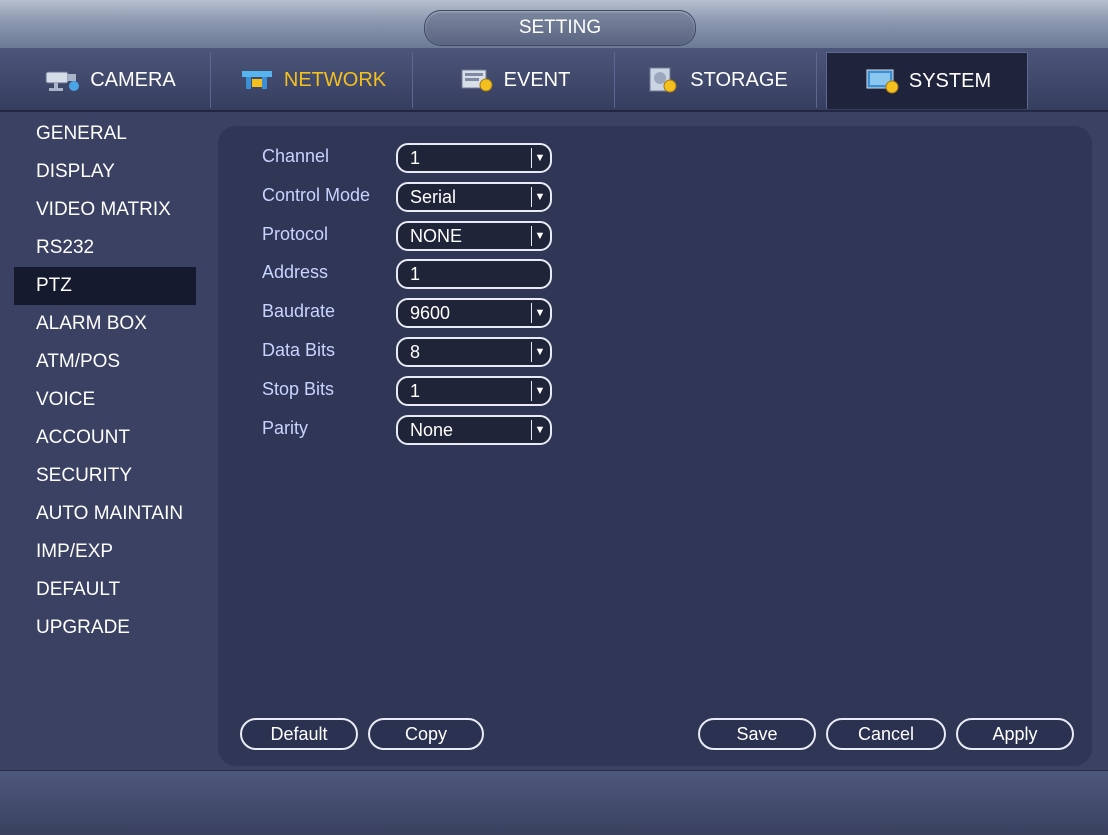  Describe the element at coordinates (295, 272) in the screenshot. I see `address-label: Address` at that location.